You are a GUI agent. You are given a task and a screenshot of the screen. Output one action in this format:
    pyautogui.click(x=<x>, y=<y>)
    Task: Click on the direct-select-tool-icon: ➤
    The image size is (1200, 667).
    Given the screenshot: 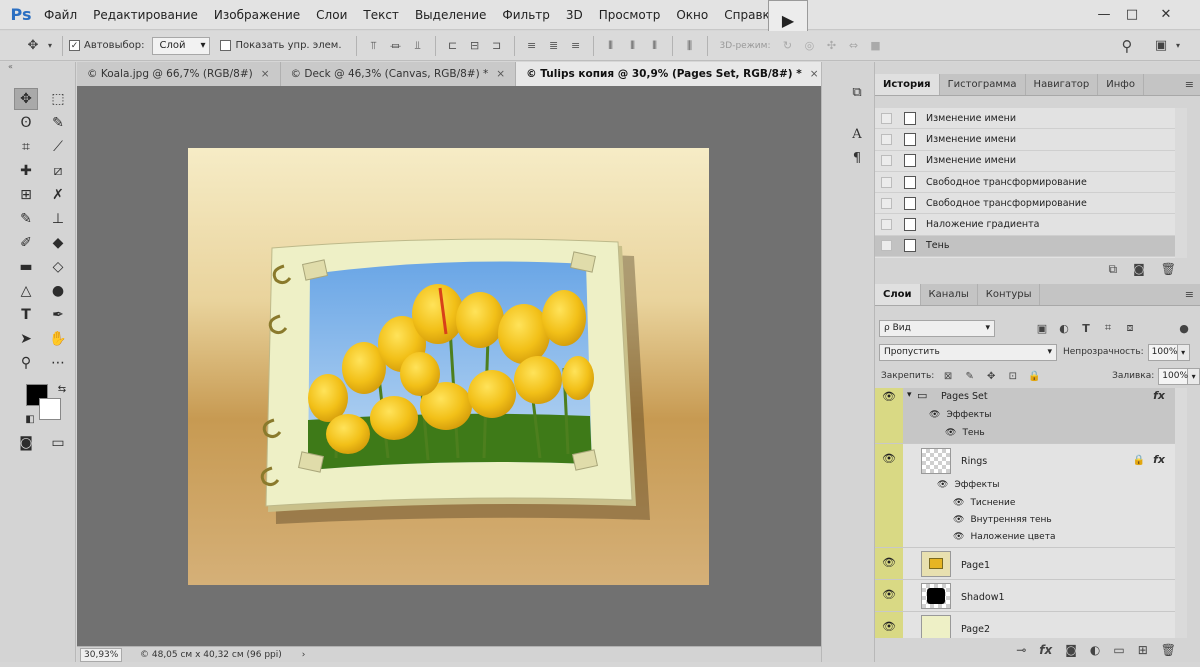 What is the action you would take?
    pyautogui.click(x=26, y=339)
    